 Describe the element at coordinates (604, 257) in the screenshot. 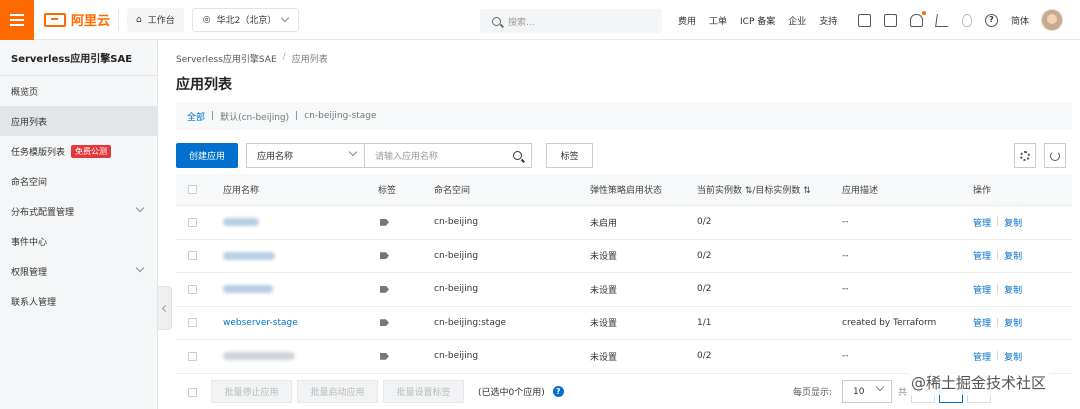

I see `elastic-status-cell: 未设置` at that location.